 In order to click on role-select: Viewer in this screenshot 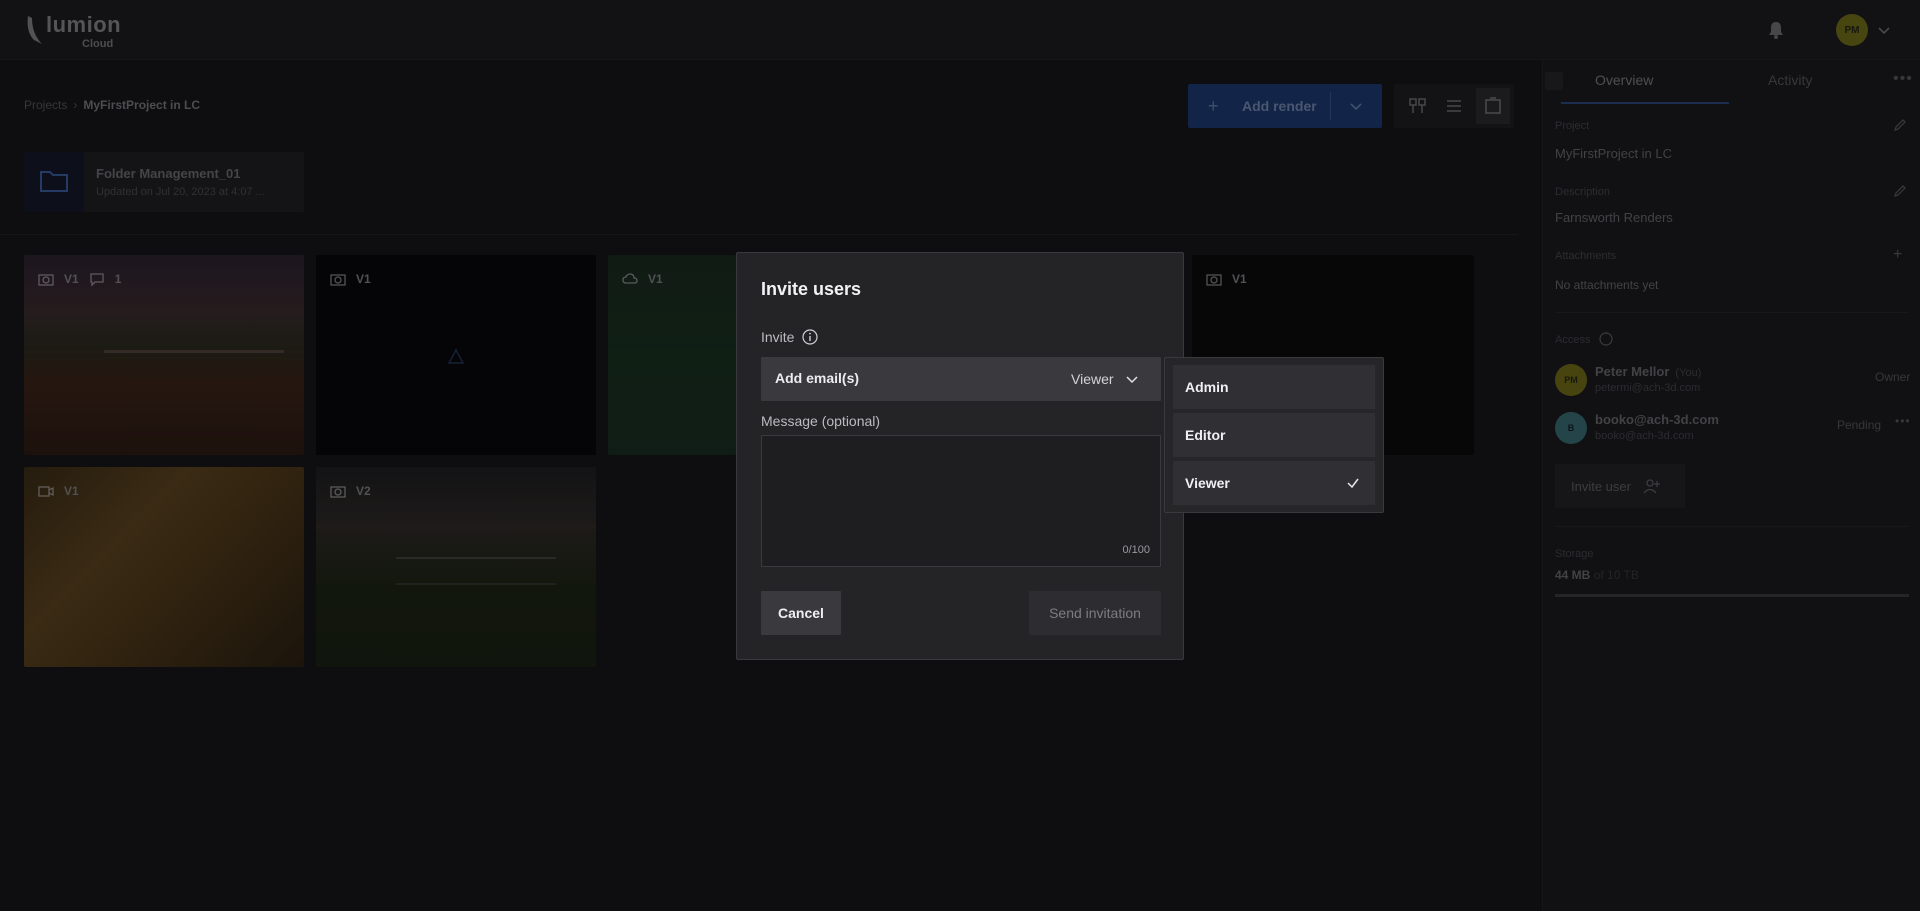, I will do `click(1116, 379)`.